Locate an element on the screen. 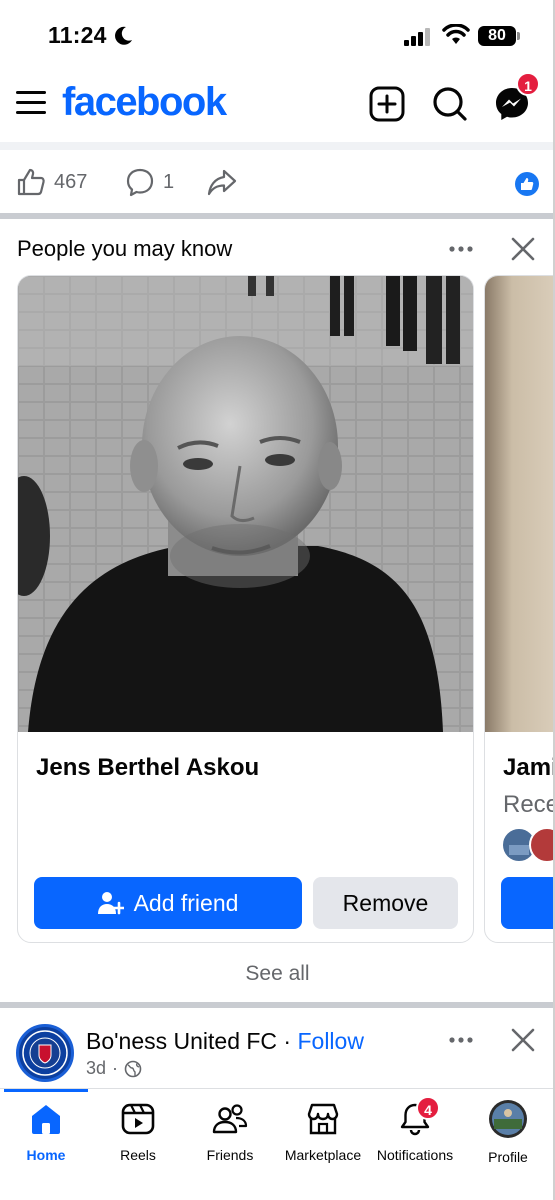  nav-reels: Reels is located at coordinates (138, 1132).